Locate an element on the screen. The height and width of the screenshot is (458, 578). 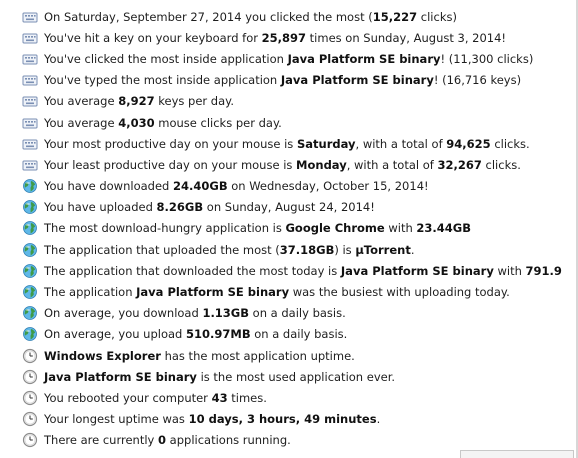
stat-value: 37.18GB is located at coordinates (307, 249).